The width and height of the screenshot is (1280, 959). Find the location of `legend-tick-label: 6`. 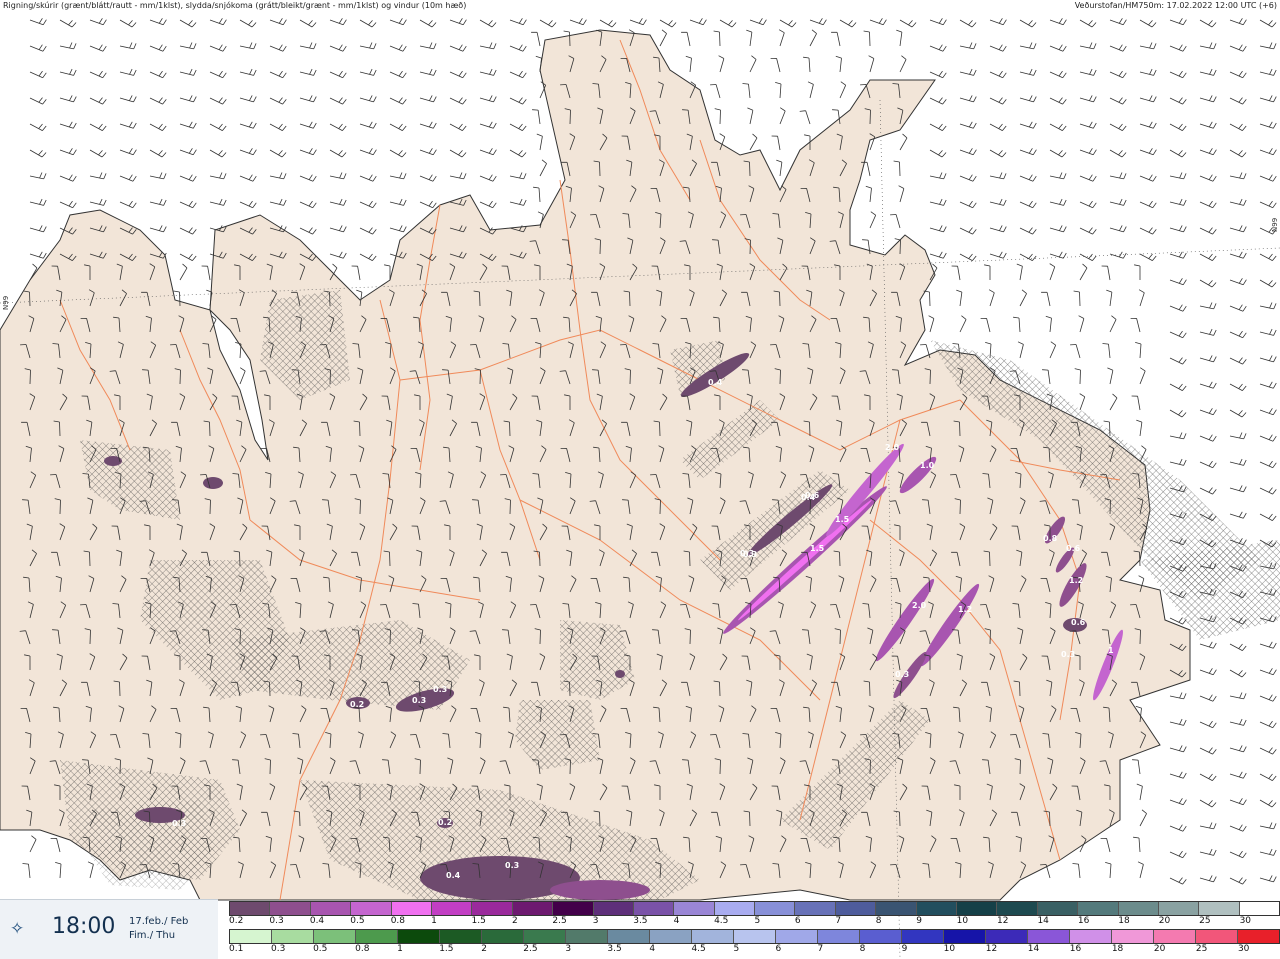

legend-tick-label: 6 is located at coordinates (778, 949).